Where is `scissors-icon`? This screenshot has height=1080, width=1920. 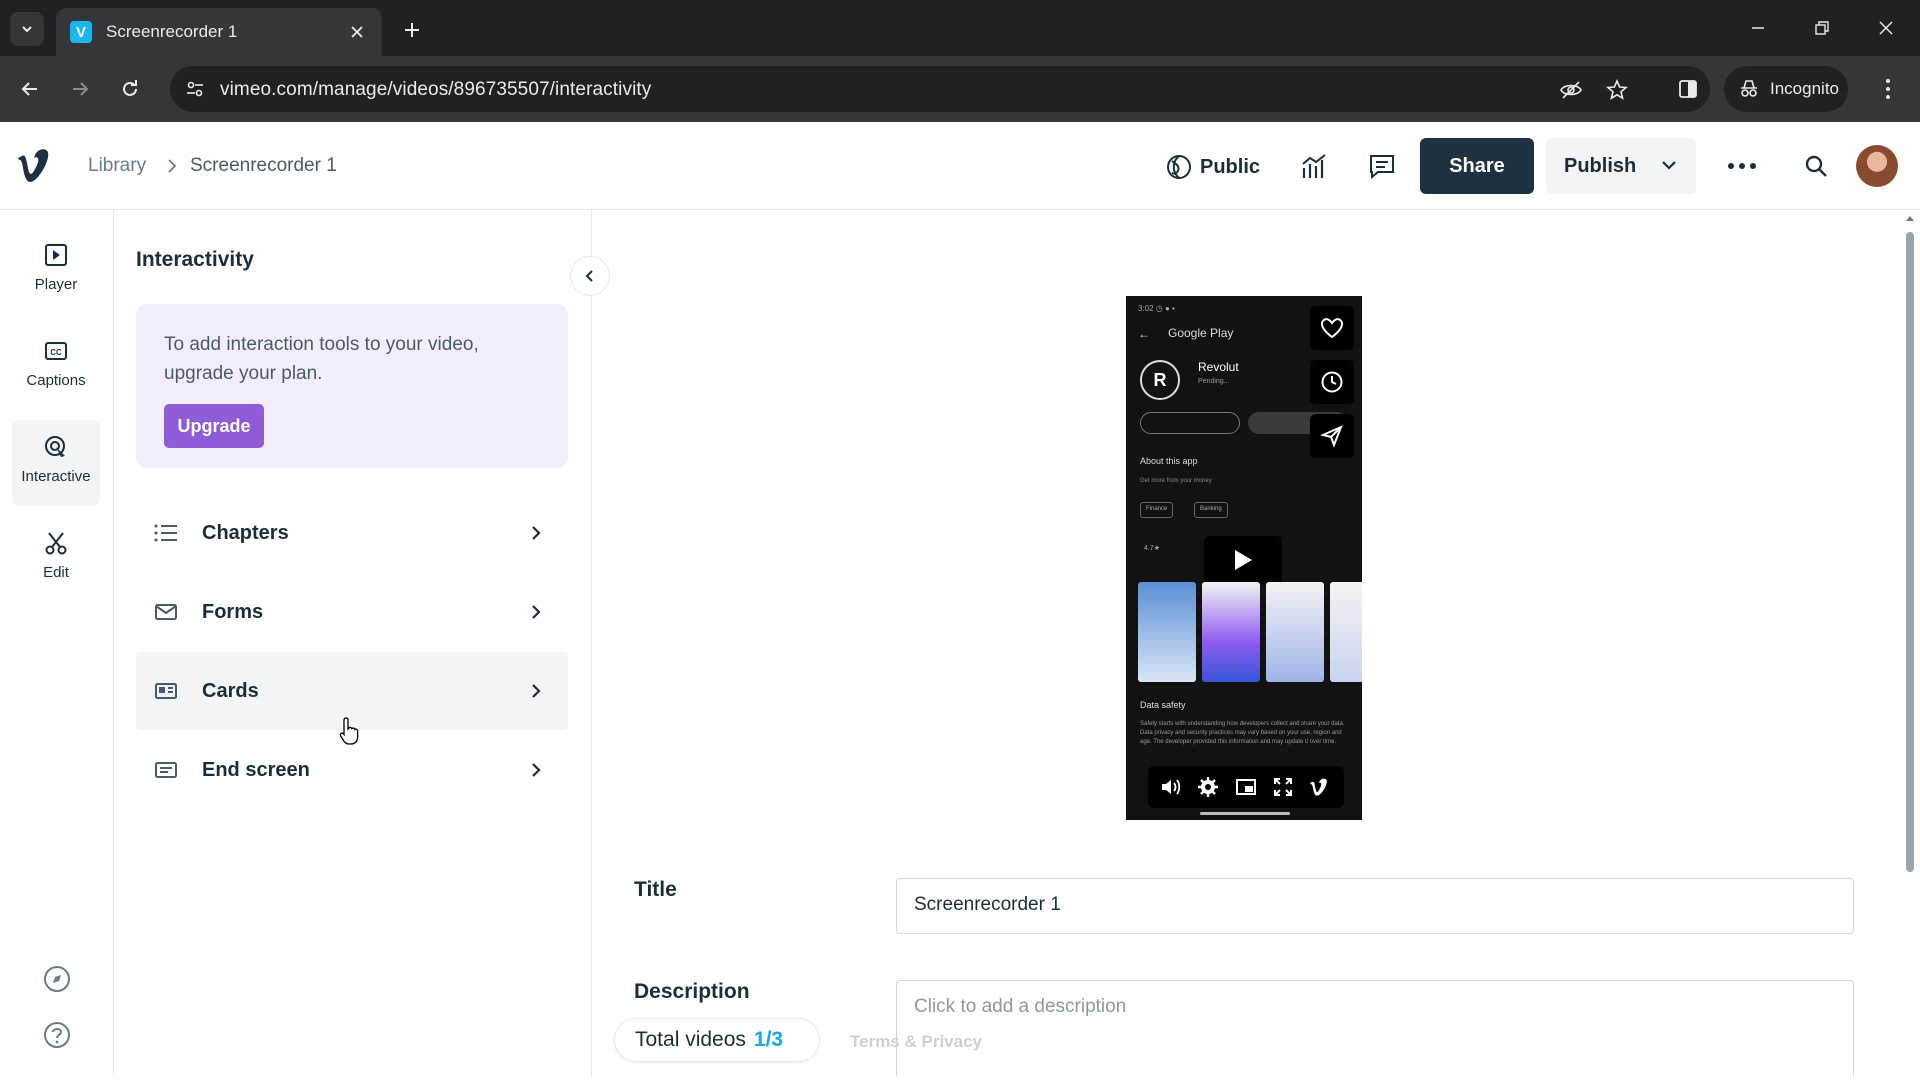 scissors-icon is located at coordinates (56, 543).